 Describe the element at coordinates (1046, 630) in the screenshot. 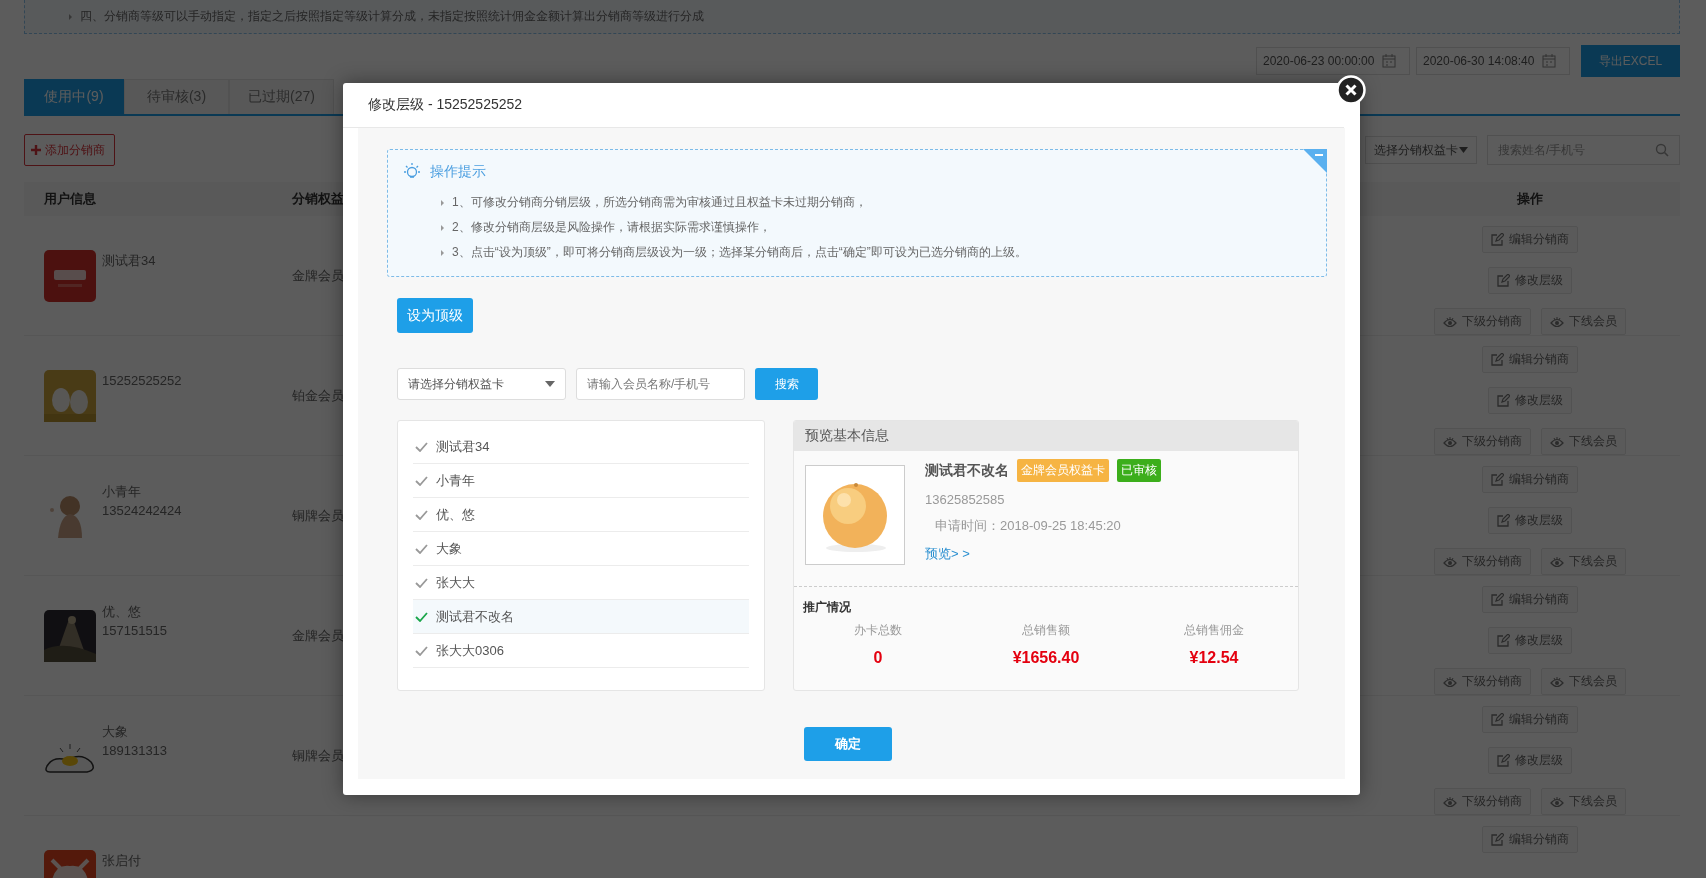

I see `stat-label: 总销售额` at that location.